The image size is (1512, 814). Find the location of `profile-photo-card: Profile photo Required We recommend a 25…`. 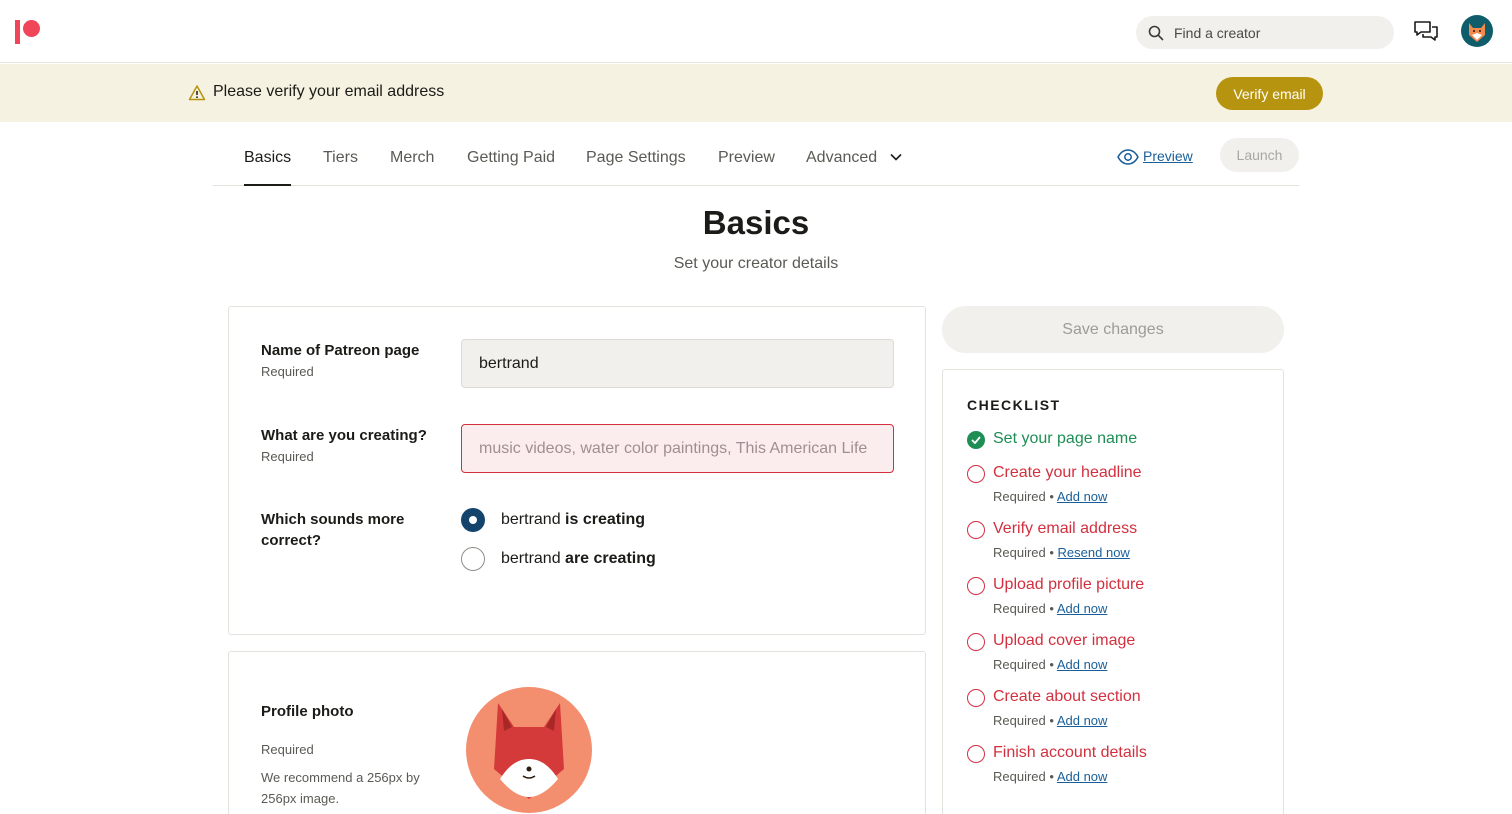

profile-photo-card: Profile photo Required We recommend a 25… is located at coordinates (577, 732).